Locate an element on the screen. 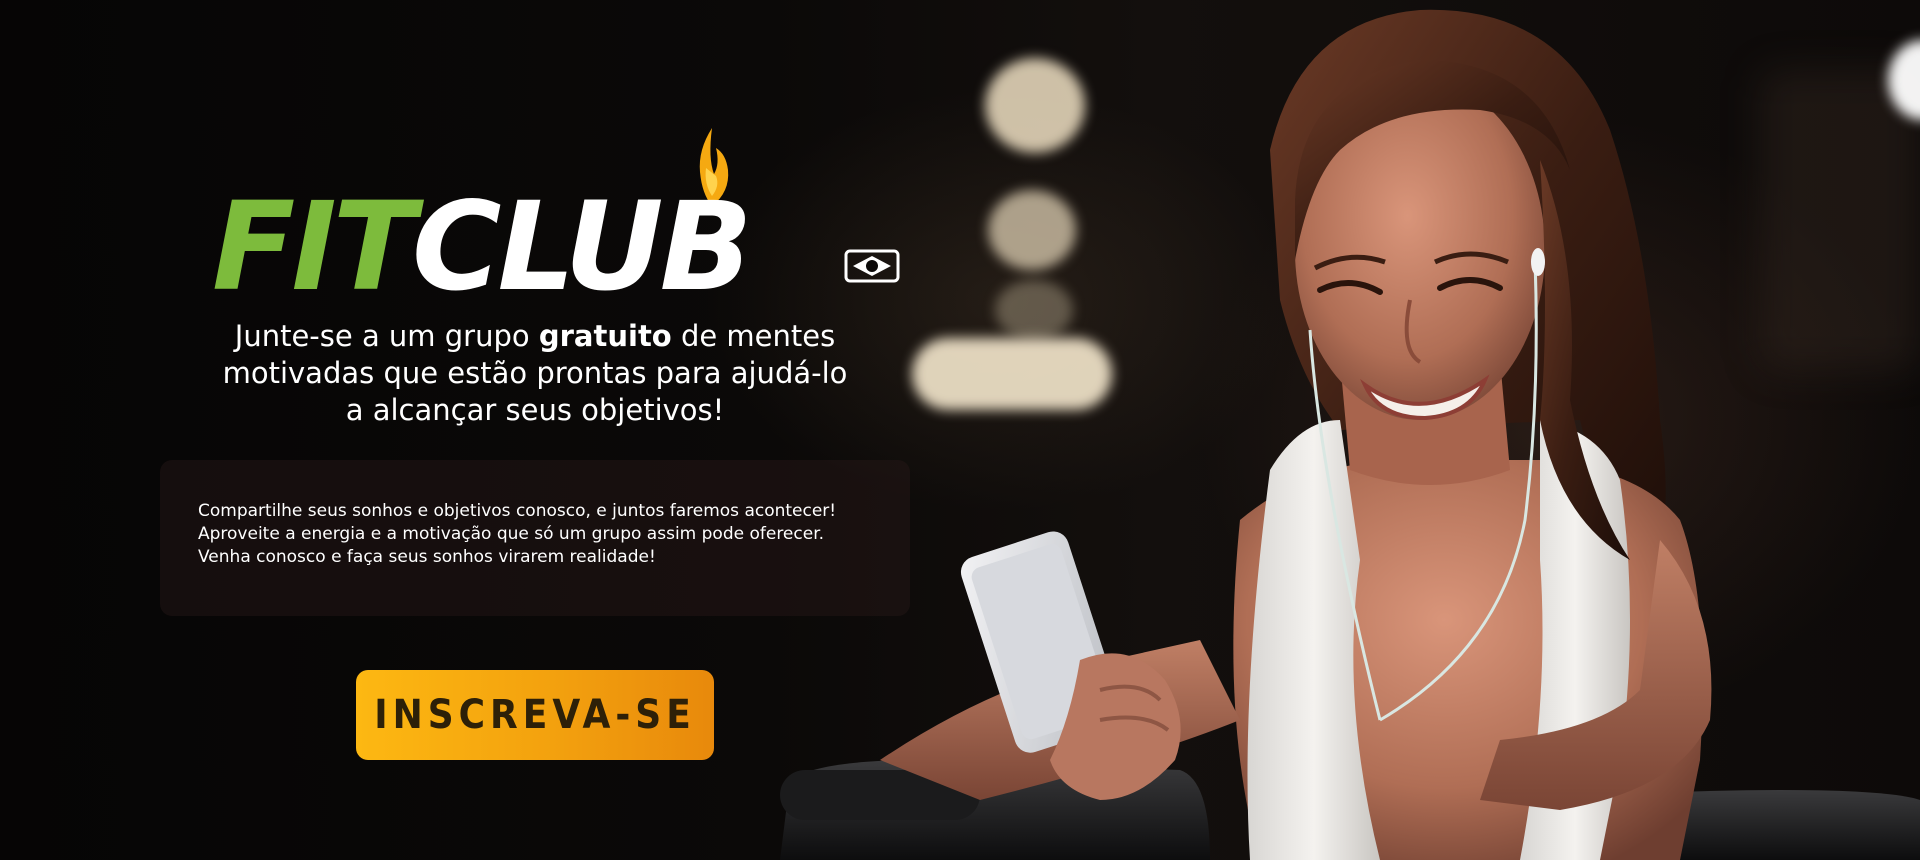 Image resolution: width=1920 pixels, height=860 pixels. headline-text: de mentes is located at coordinates (753, 336).